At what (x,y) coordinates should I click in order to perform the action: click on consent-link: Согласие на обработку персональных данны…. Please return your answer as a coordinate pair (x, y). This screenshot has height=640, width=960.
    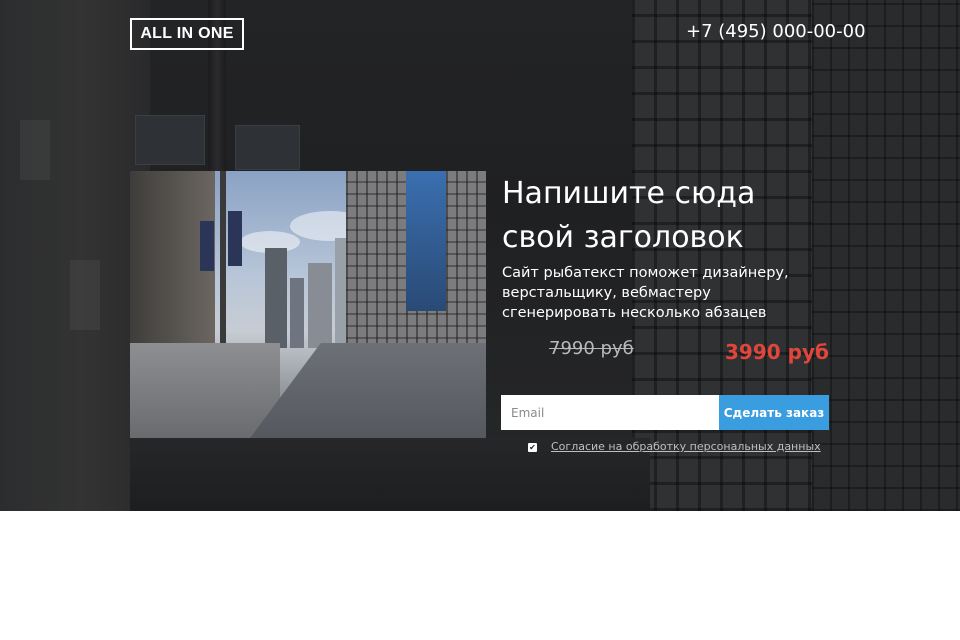
    Looking at the image, I should click on (686, 446).